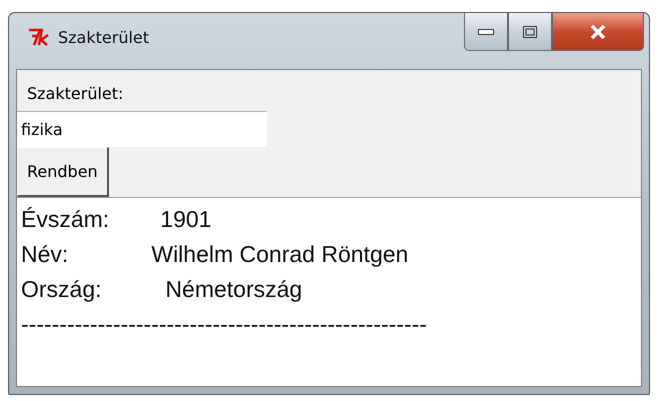 This screenshot has width=658, height=401. What do you see at coordinates (116, 219) in the screenshot?
I see `output-line: Évszám: 1901` at bounding box center [116, 219].